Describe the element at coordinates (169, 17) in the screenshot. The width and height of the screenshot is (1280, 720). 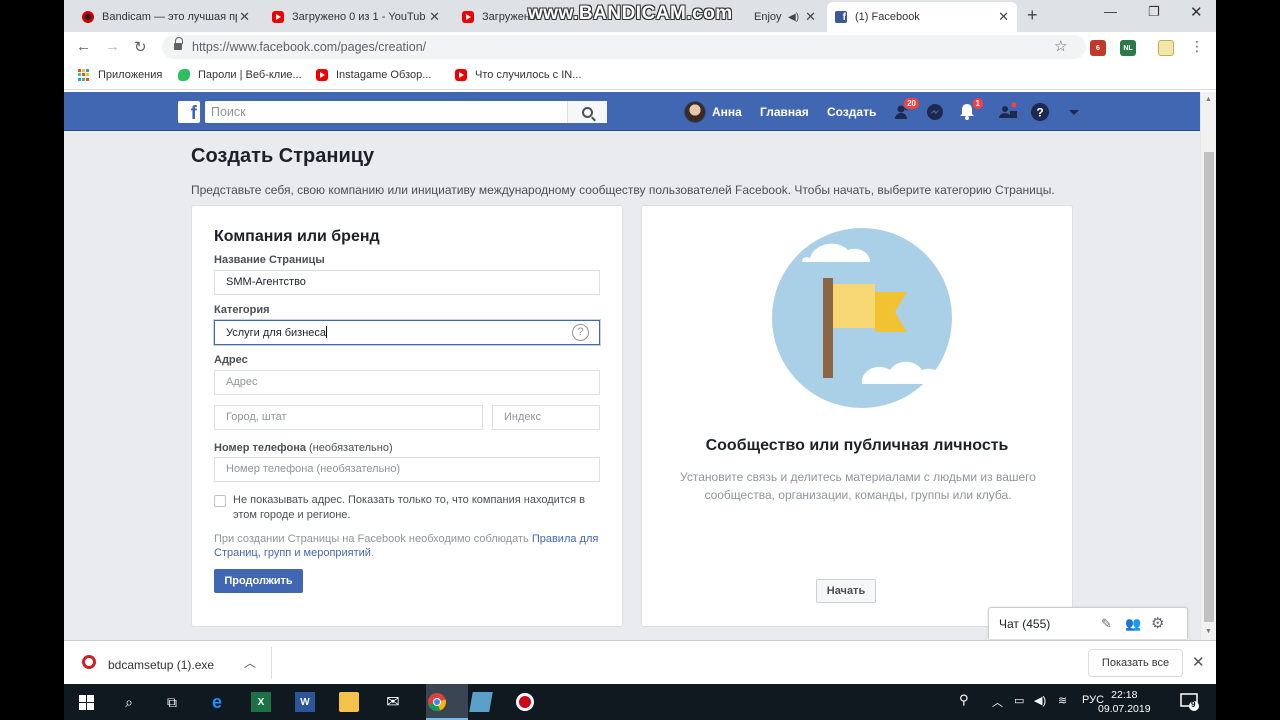
I see `tab-title: Bandicam — это лучшая пр` at that location.